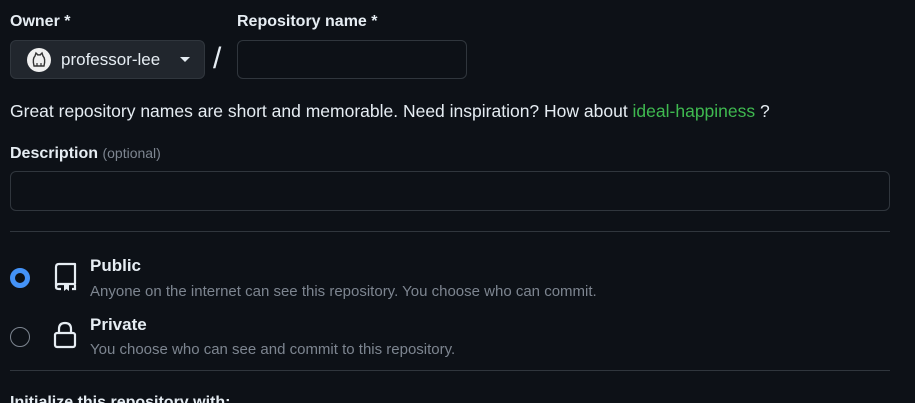  What do you see at coordinates (120, 398) in the screenshot?
I see `initialize-repository-label: Initialize this repository with:` at bounding box center [120, 398].